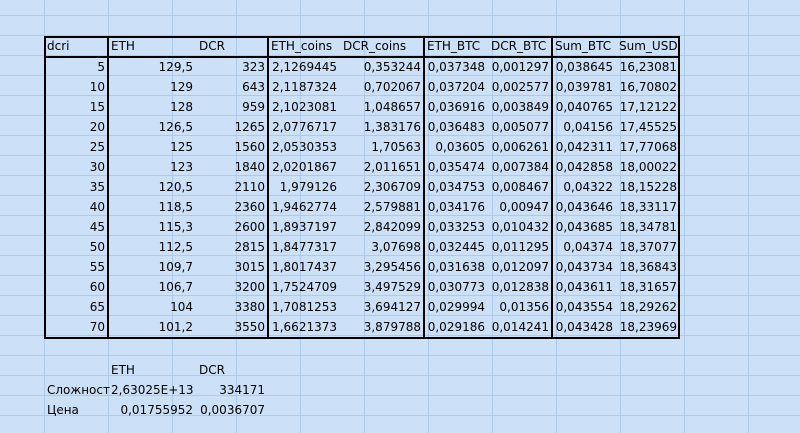 The width and height of the screenshot is (800, 433). Describe the element at coordinates (584, 127) in the screenshot. I see `table-cell: 0,04156` at that location.